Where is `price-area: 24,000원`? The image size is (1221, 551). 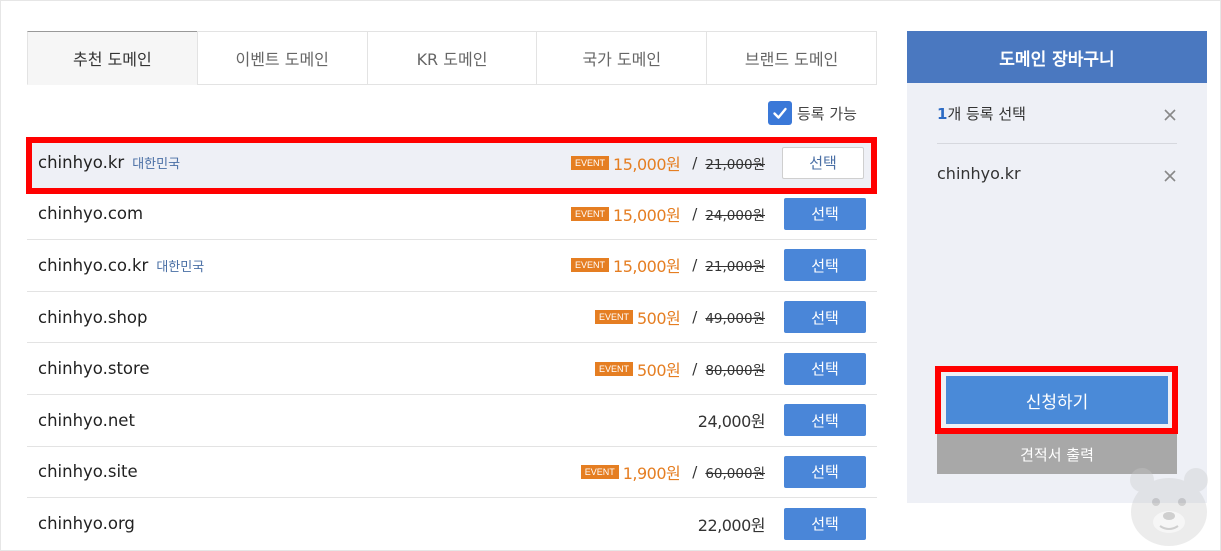
price-area: 24,000원 is located at coordinates (731, 420).